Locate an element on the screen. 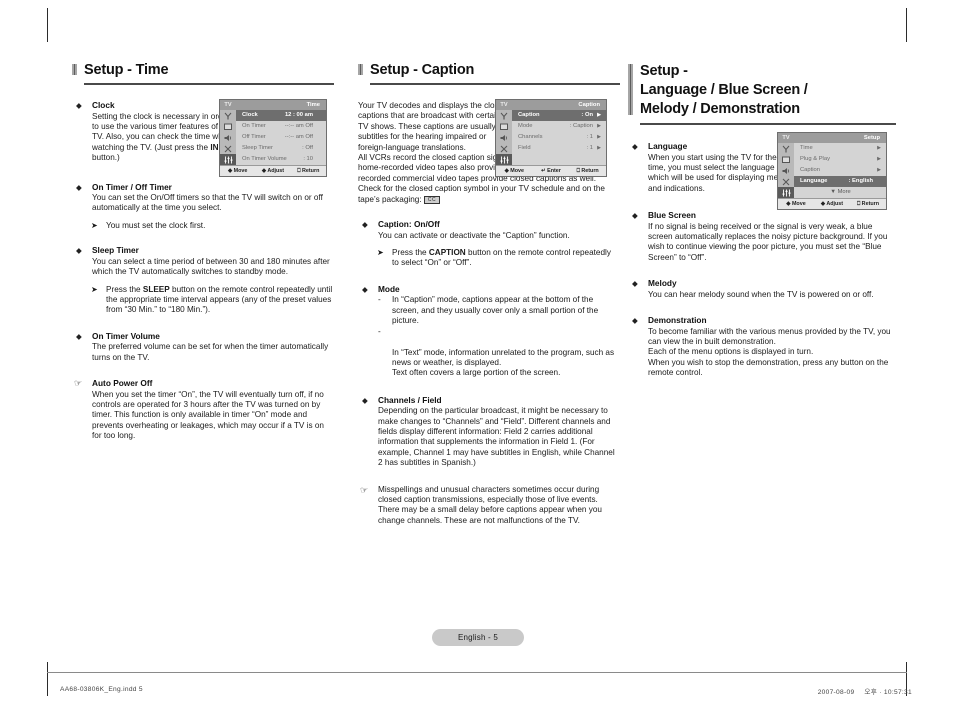  note-text: You must set the clock first. is located at coordinates (156, 225).